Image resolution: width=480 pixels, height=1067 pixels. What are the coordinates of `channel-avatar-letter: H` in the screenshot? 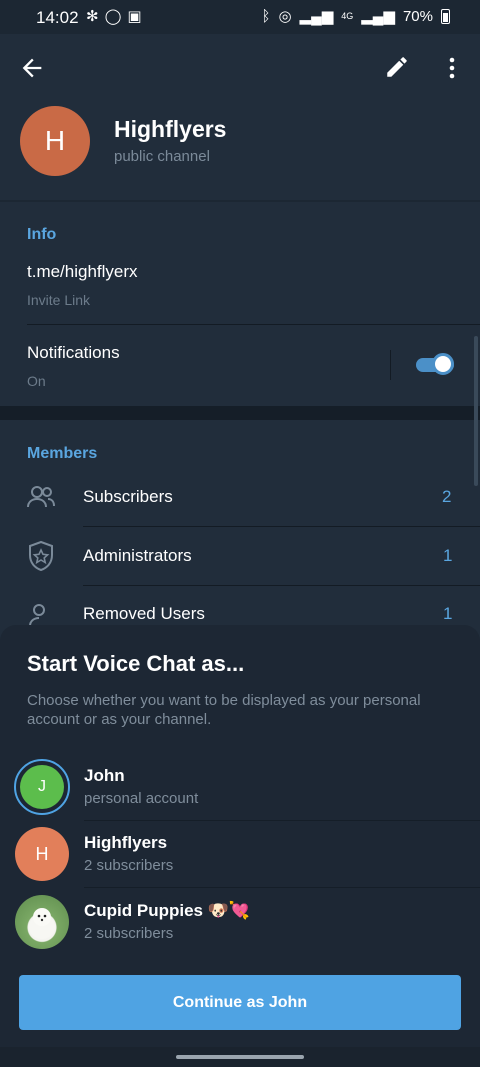 It's located at (55, 140).